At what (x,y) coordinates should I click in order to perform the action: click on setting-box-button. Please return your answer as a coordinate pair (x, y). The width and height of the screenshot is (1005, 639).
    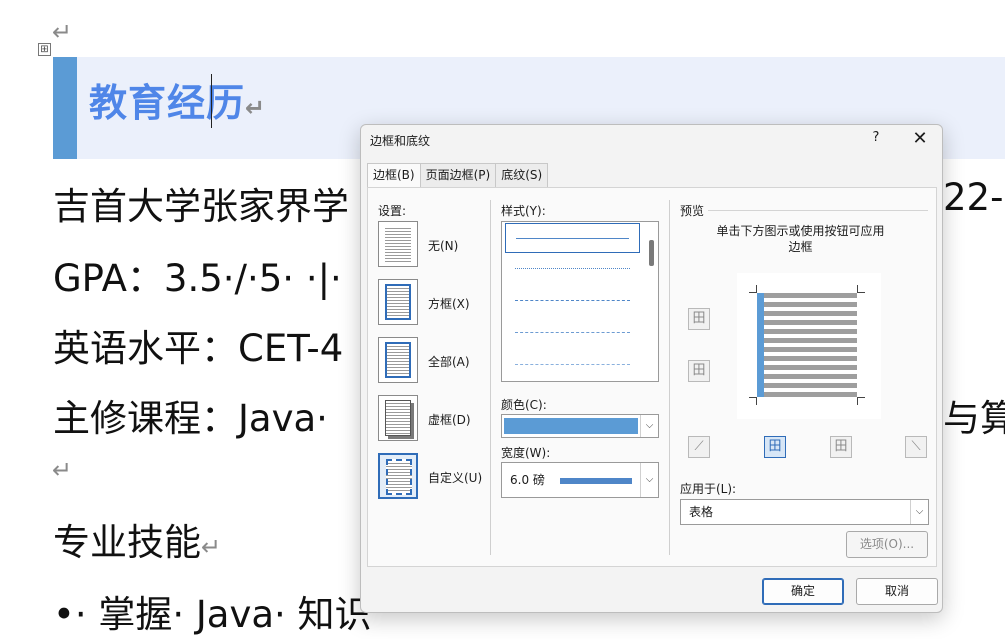
    Looking at the image, I should click on (398, 302).